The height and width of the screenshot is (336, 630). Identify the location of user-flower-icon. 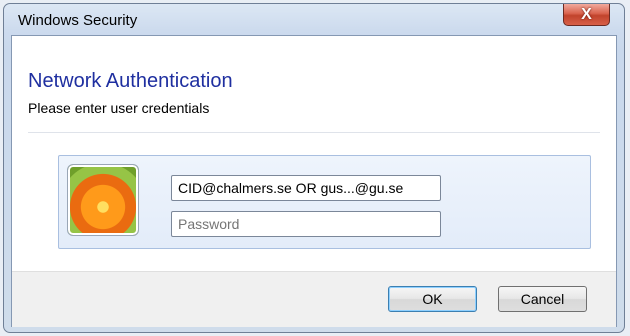
(103, 200).